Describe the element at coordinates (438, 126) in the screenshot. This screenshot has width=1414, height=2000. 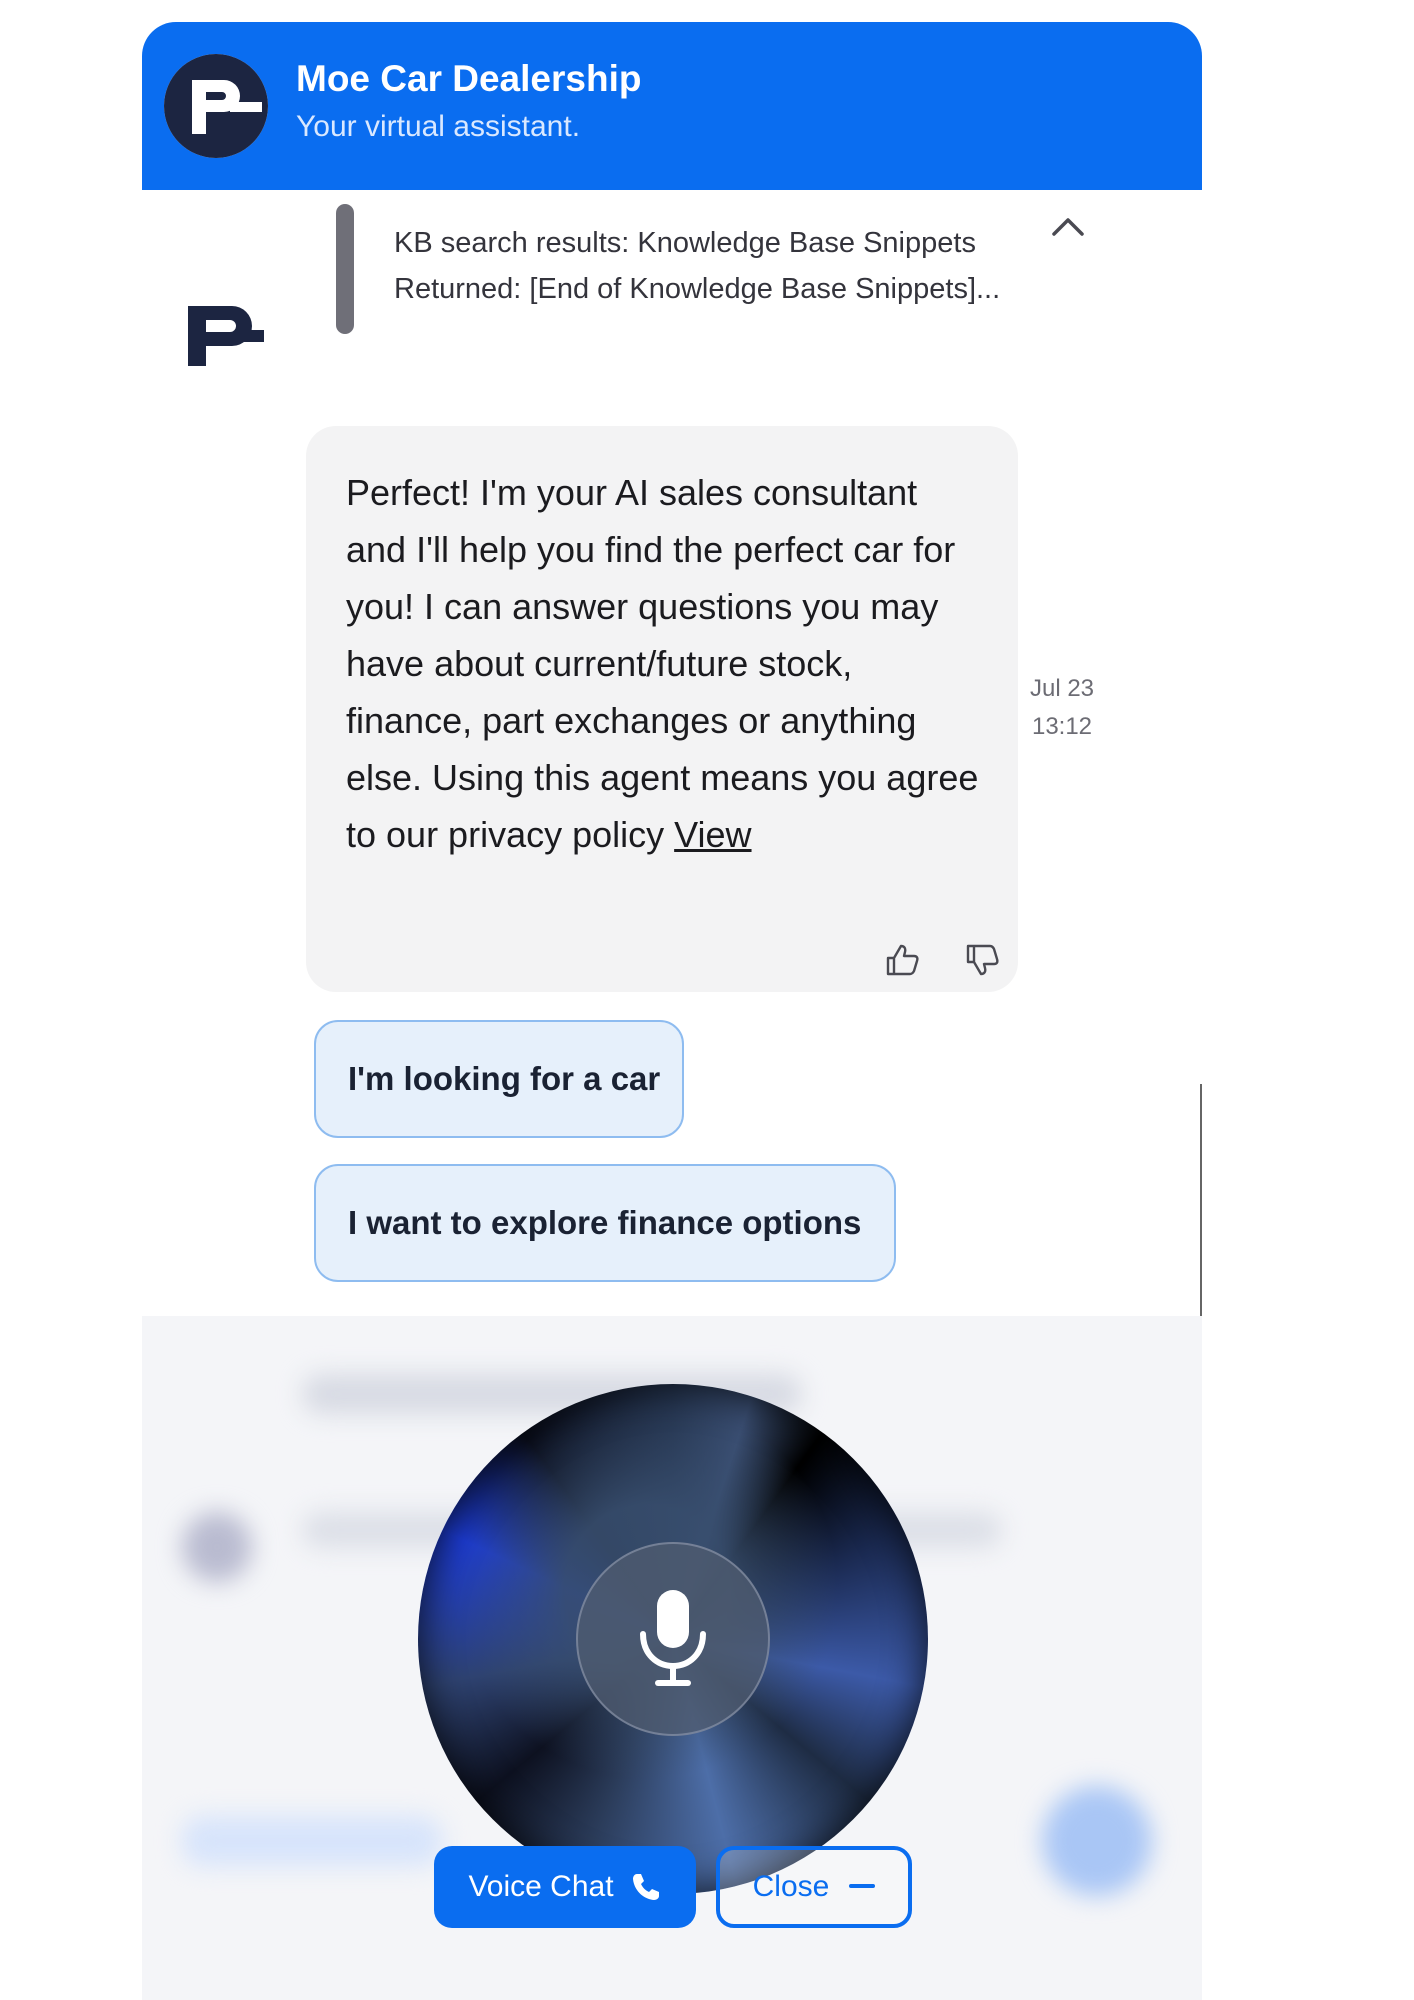
I see `header-subtitle: Your virtual assistant.` at that location.